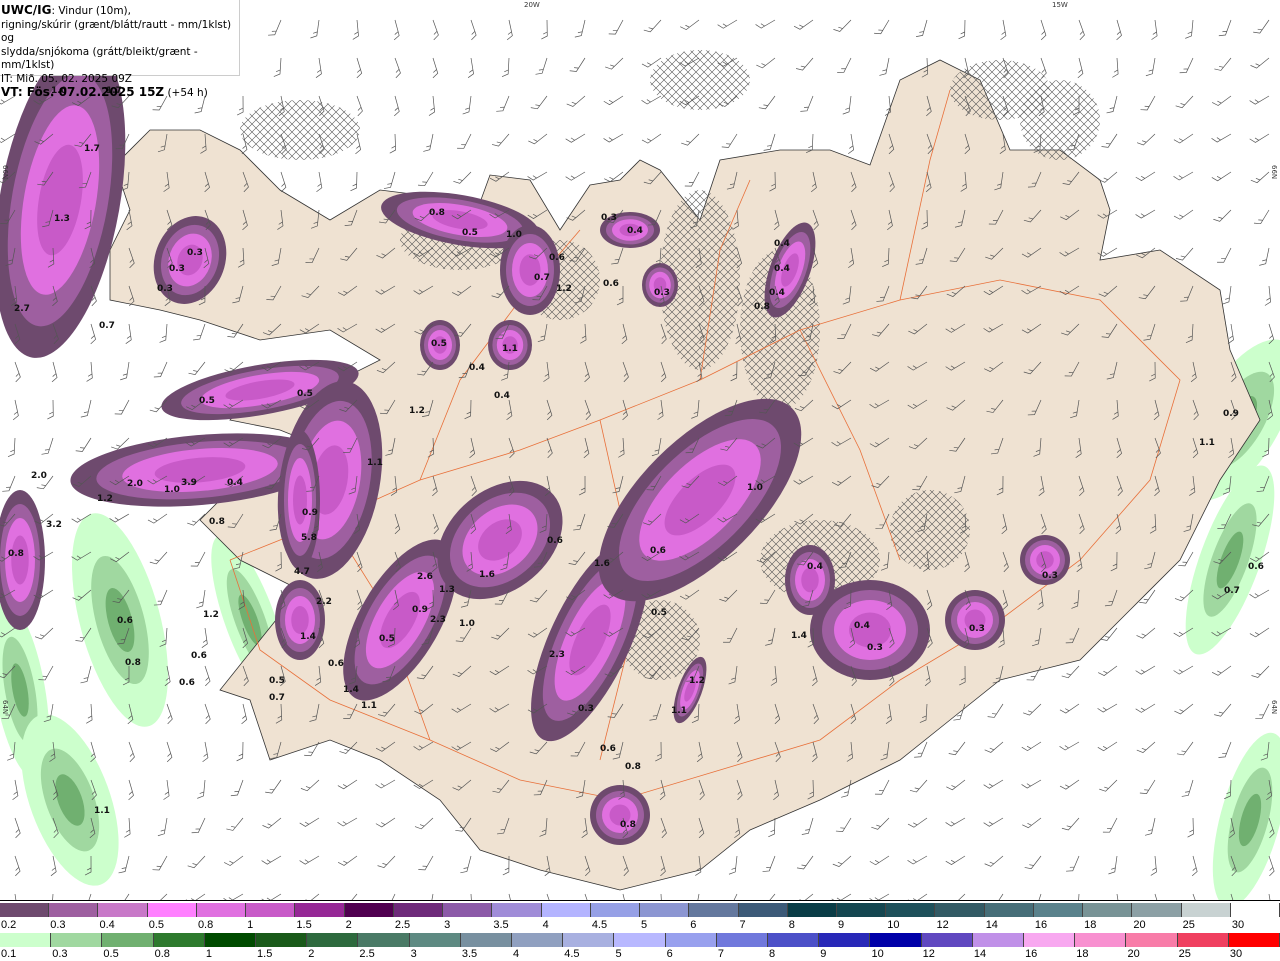  I want to click on rain-legend-label: 12, so click(928, 954).